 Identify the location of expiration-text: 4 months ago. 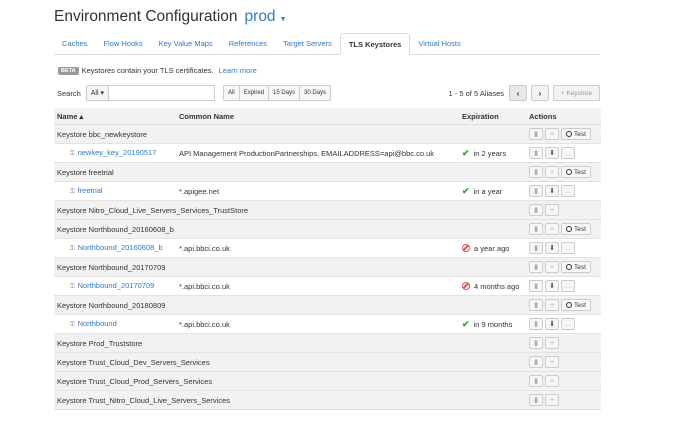
(497, 286).